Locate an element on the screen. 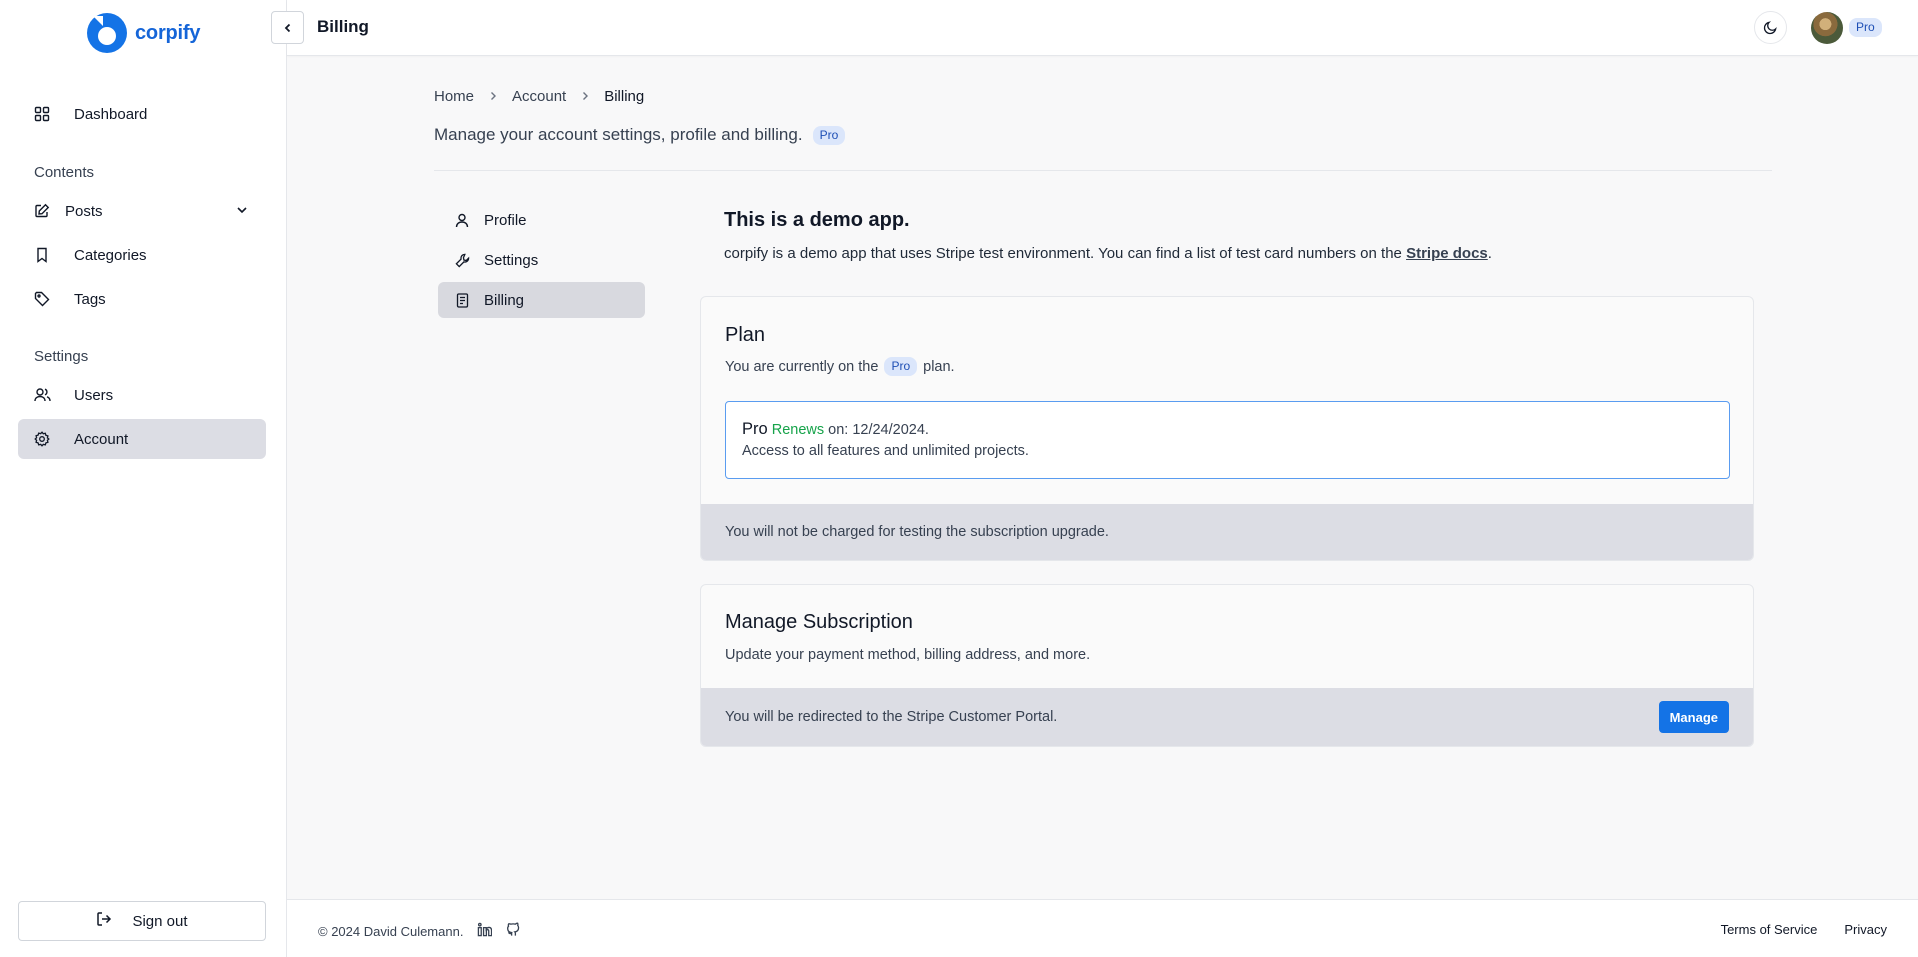  stripe-docs-link: Stripe docs is located at coordinates (1447, 253).